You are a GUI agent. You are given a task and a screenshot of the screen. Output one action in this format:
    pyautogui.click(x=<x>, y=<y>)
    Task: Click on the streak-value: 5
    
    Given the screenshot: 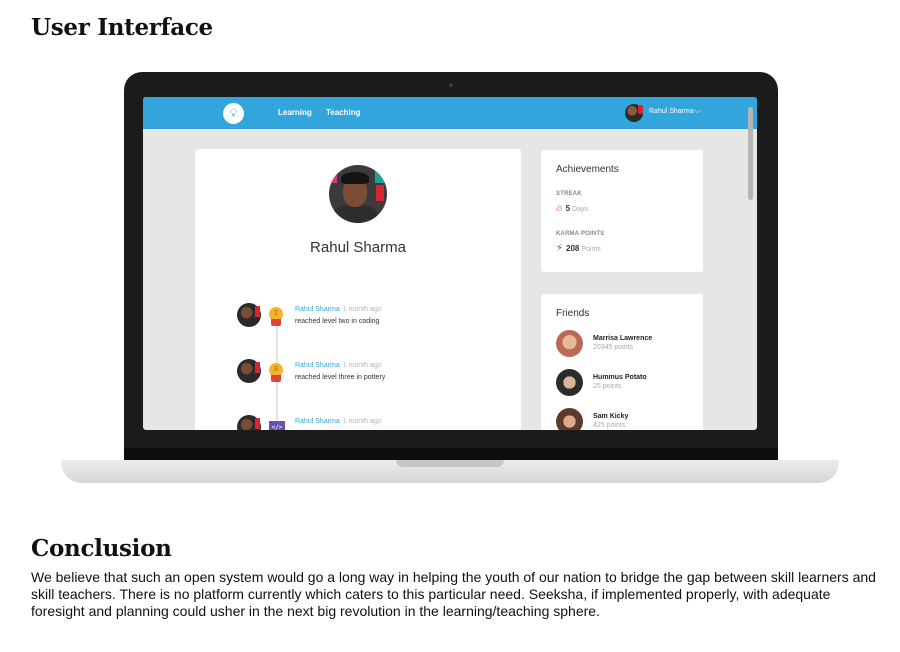 What is the action you would take?
    pyautogui.click(x=568, y=208)
    